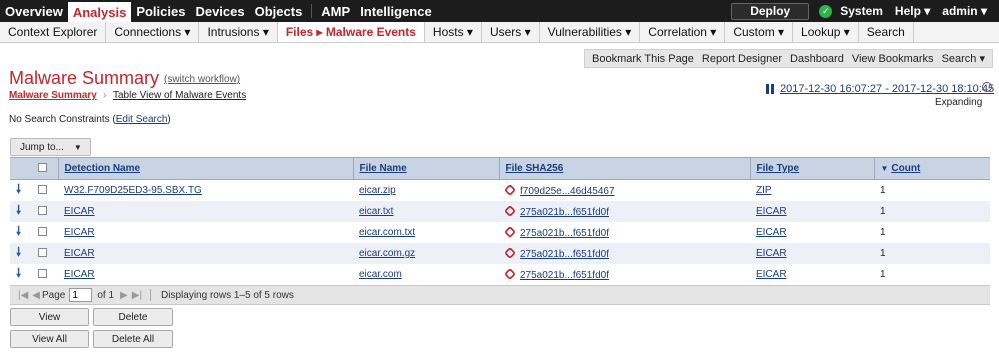 This screenshot has height=356, width=999. What do you see at coordinates (42, 167) in the screenshot?
I see `select-all-checkbox` at bounding box center [42, 167].